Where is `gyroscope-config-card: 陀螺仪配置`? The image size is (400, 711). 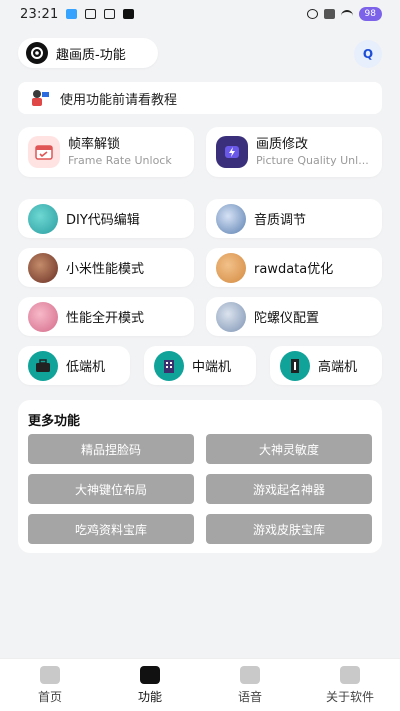 gyroscope-config-card: 陀螺仪配置 is located at coordinates (294, 316).